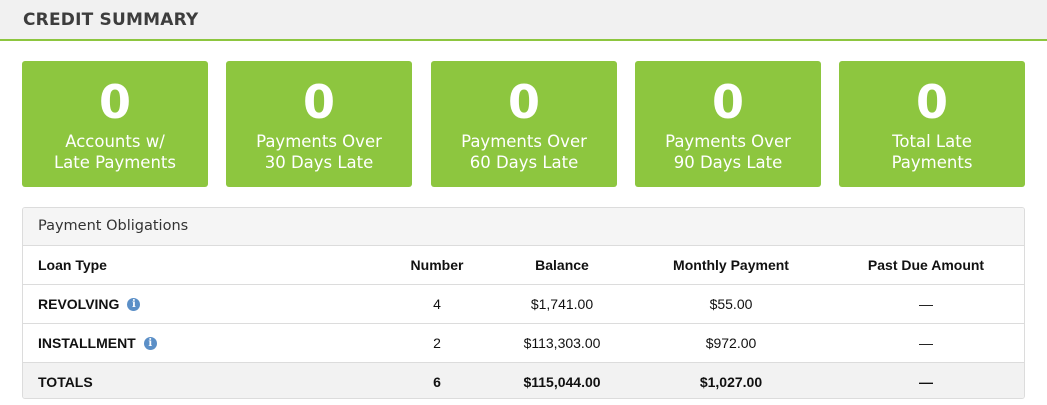 This screenshot has height=405, width=1047. I want to click on card-label: Payments Over 60 Days Late, so click(524, 152).